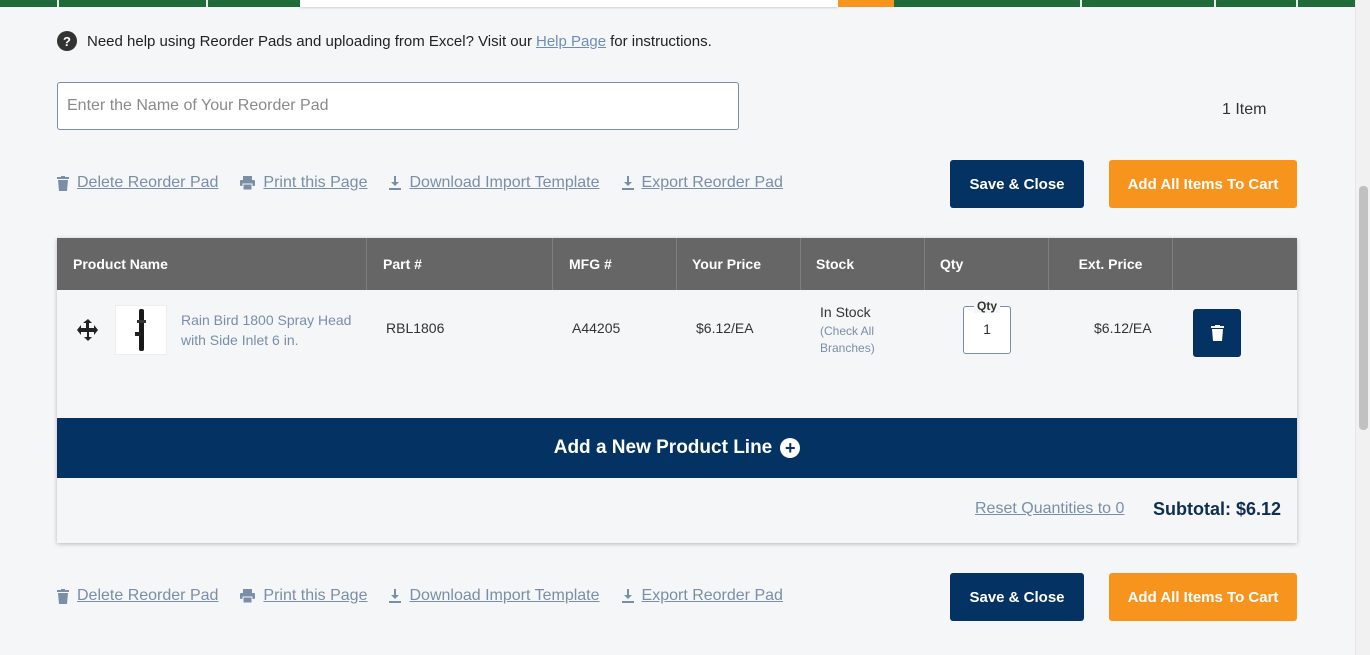 The image size is (1370, 655). I want to click on col-qty: Qty, so click(987, 264).